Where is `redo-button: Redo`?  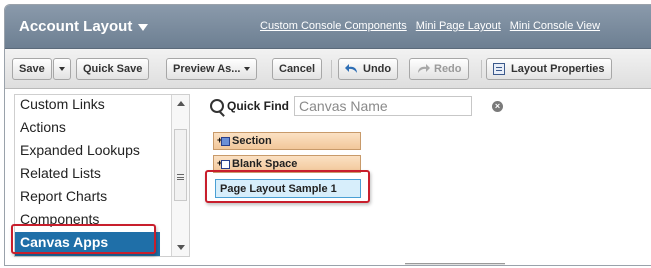
redo-button: Redo is located at coordinates (439, 69).